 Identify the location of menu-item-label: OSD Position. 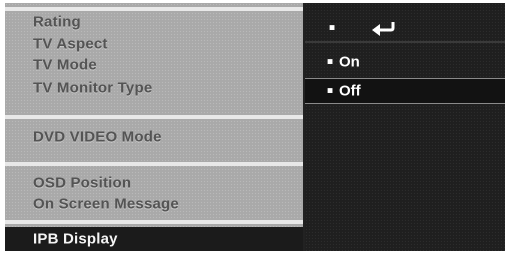
(82, 183).